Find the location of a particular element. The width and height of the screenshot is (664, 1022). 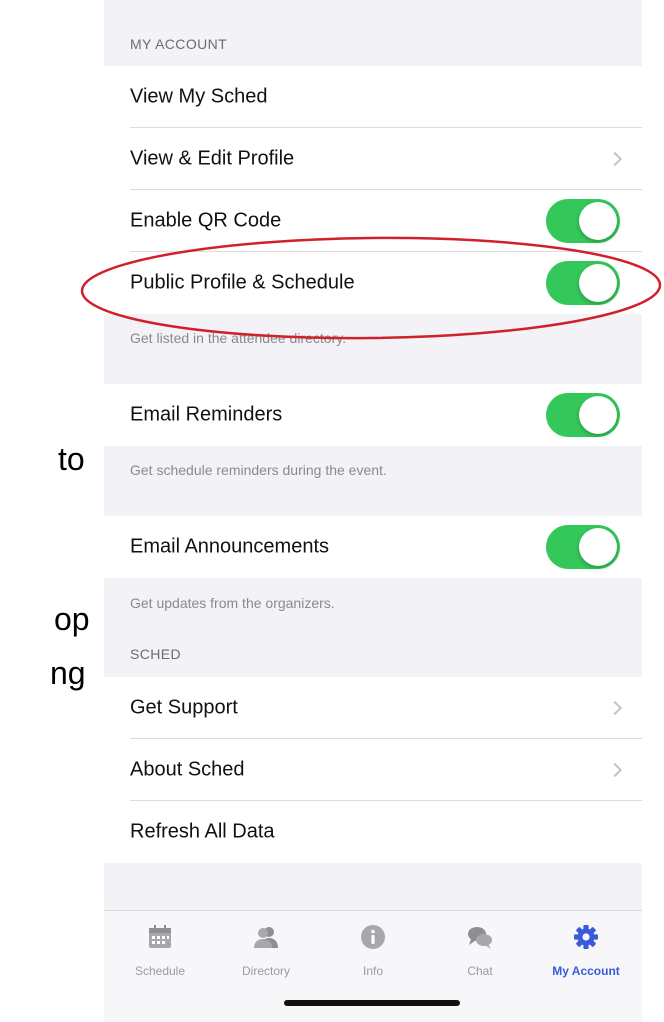

home-indicator is located at coordinates (372, 1003).